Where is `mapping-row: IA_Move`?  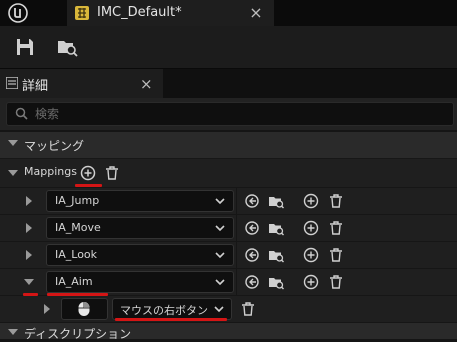
mapping-row: IA_Move is located at coordinates (228, 228).